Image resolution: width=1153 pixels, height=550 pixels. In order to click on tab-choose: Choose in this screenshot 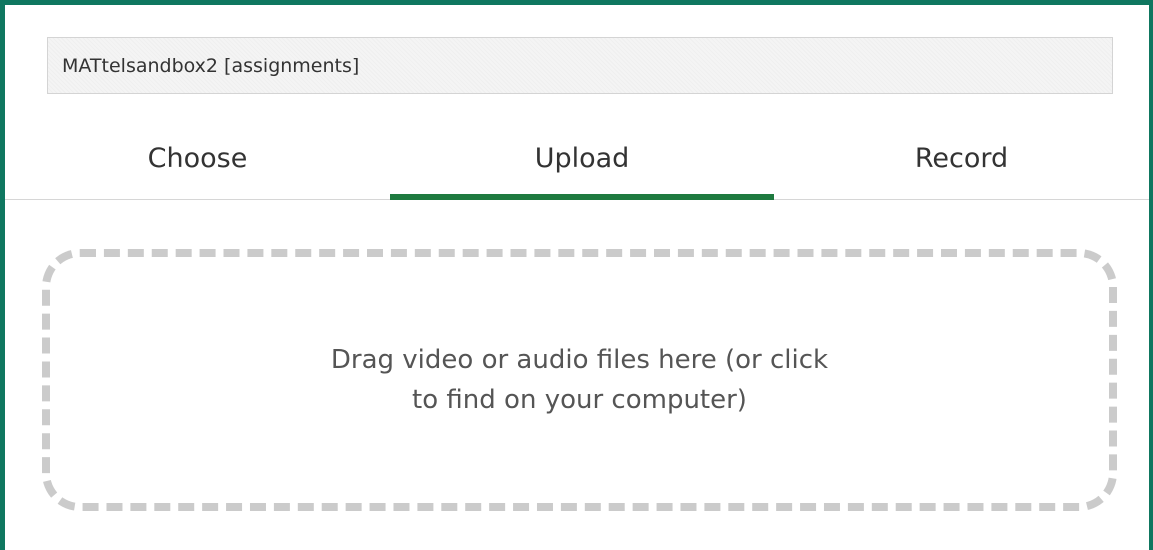, I will do `click(197, 165)`.